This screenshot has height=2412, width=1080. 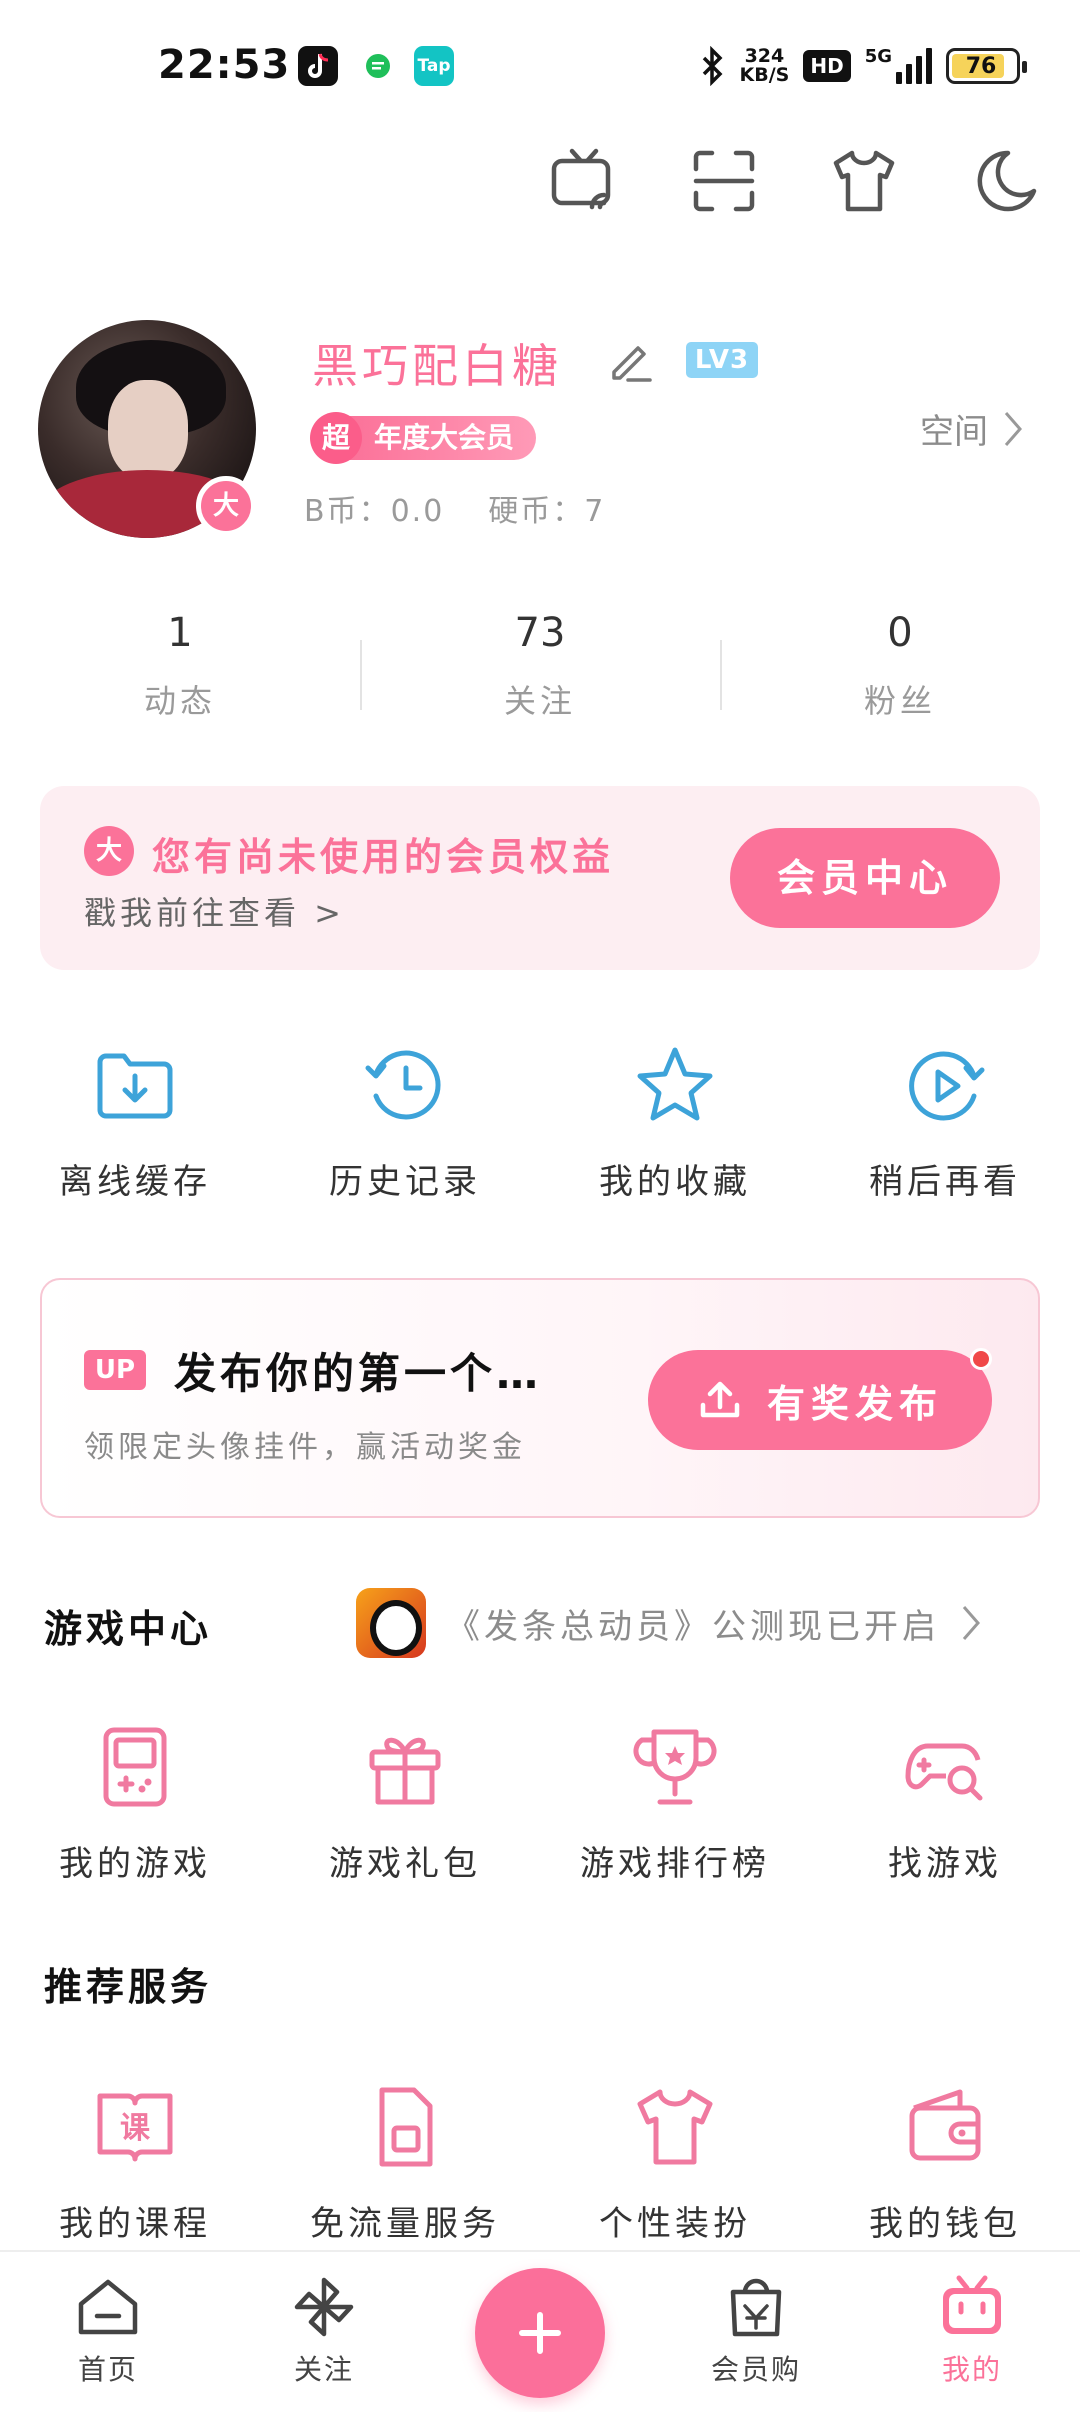 What do you see at coordinates (128, 1987) in the screenshot?
I see `services-title: 推荐服务` at bounding box center [128, 1987].